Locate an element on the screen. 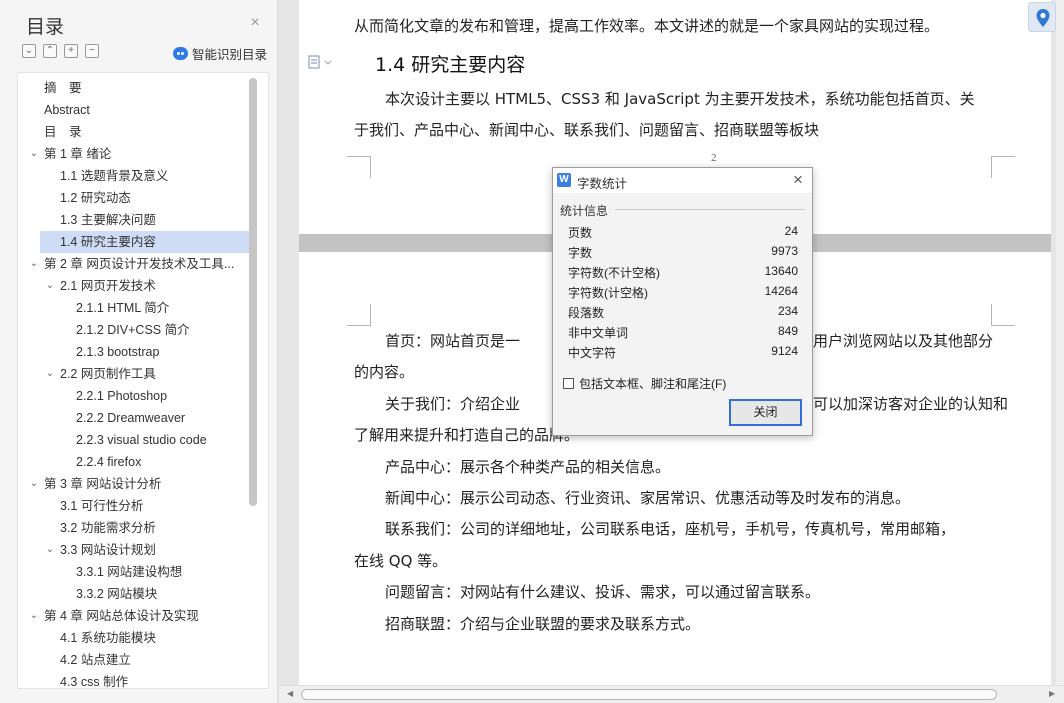  toc-item: 1.4 研究主要内容 is located at coordinates (145, 242).